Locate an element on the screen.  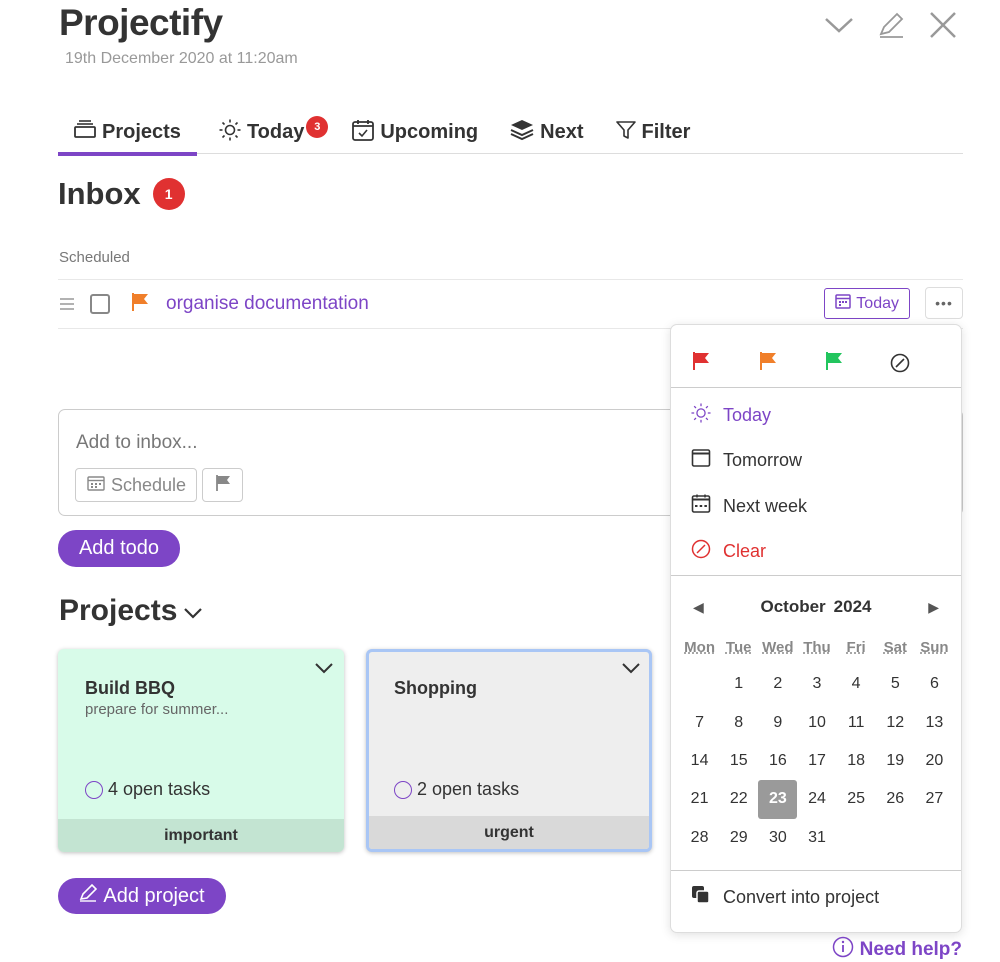
schedule-button: Schedule is located at coordinates (136, 485).